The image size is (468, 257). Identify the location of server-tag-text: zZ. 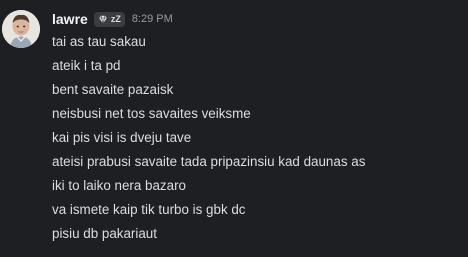
(115, 19).